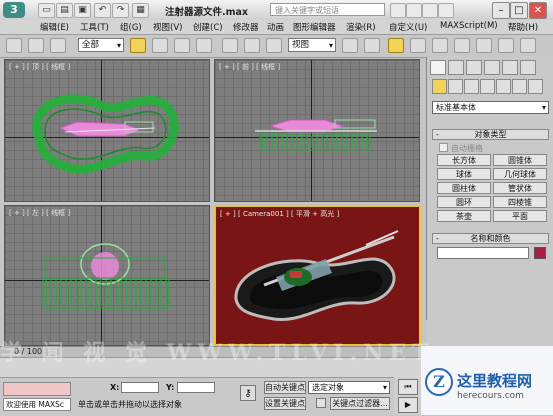 The image size is (553, 416). I want to click on geometry-icon, so click(439, 86).